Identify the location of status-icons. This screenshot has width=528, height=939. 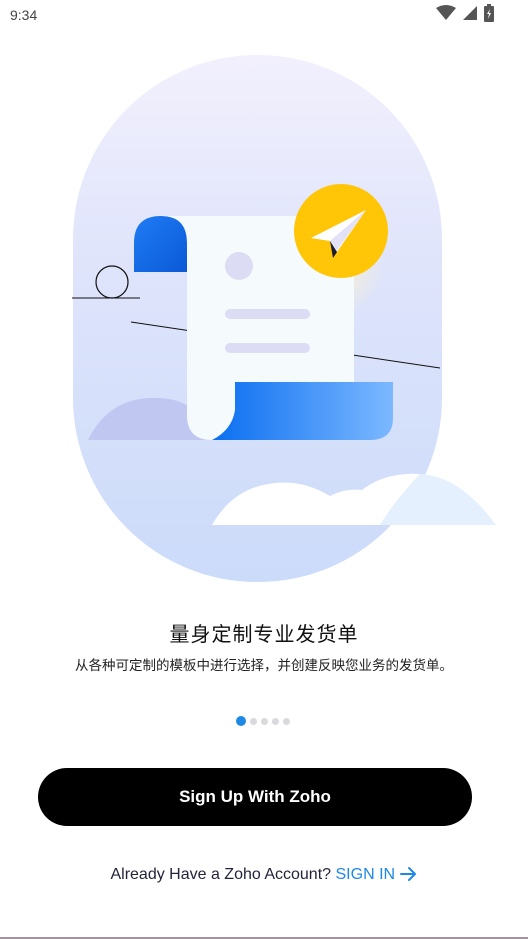
(465, 15).